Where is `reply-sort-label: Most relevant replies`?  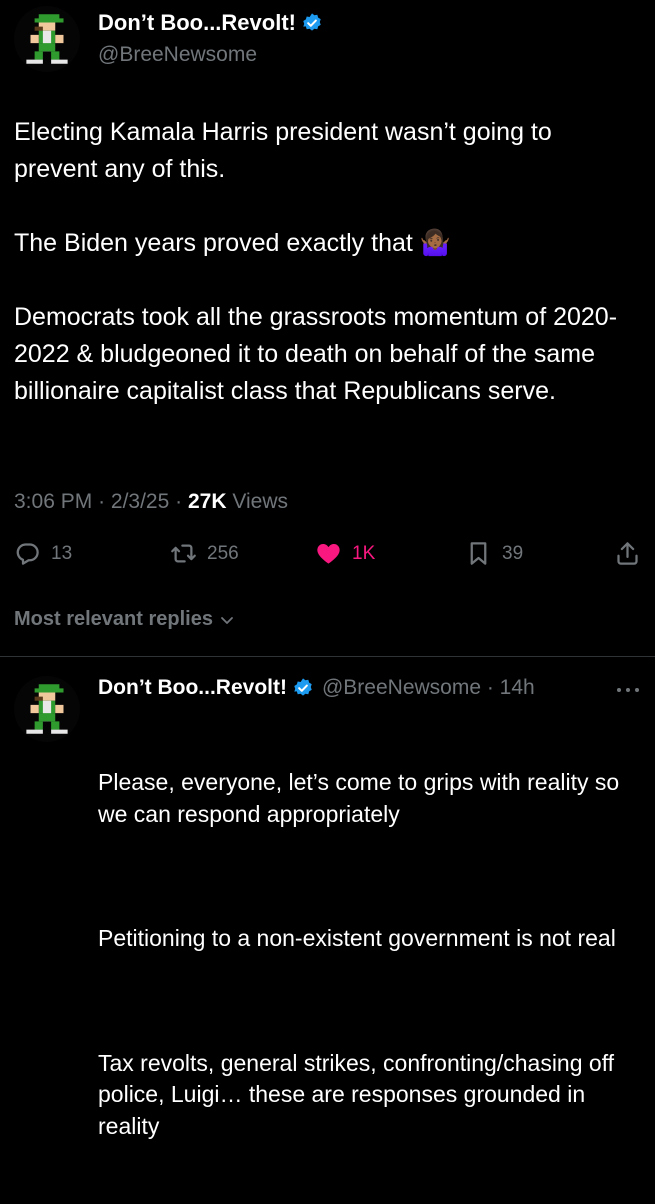
reply-sort-label: Most relevant replies is located at coordinates (113, 619).